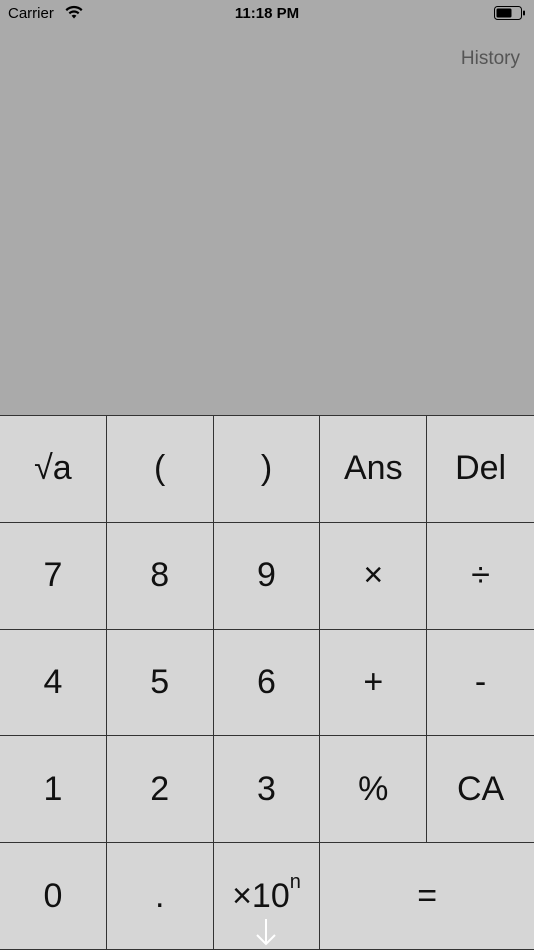  I want to click on equals-key: =, so click(427, 896).